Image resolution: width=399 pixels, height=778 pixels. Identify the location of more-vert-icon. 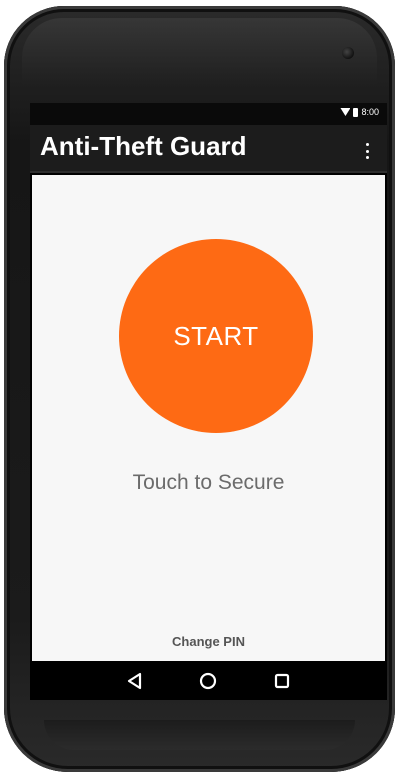
(367, 151).